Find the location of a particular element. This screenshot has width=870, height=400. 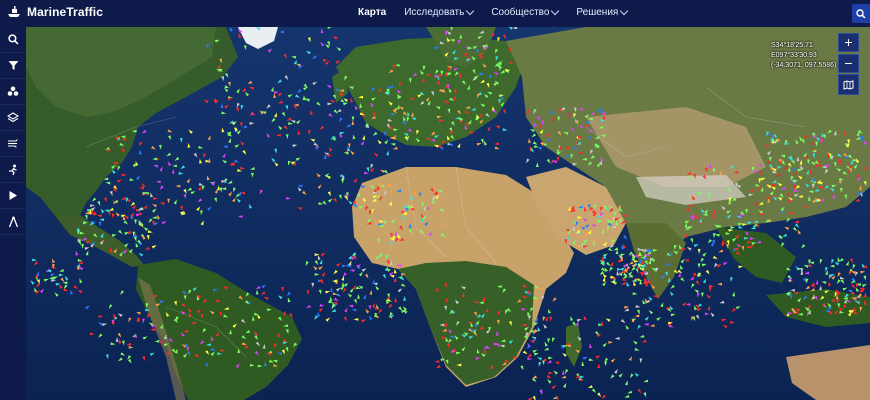

measure-icon is located at coordinates (13, 221).